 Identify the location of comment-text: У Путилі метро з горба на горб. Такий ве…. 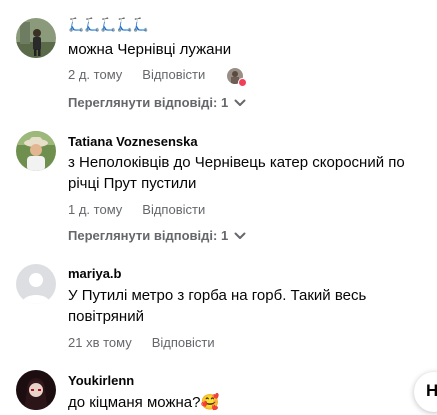
(217, 306).